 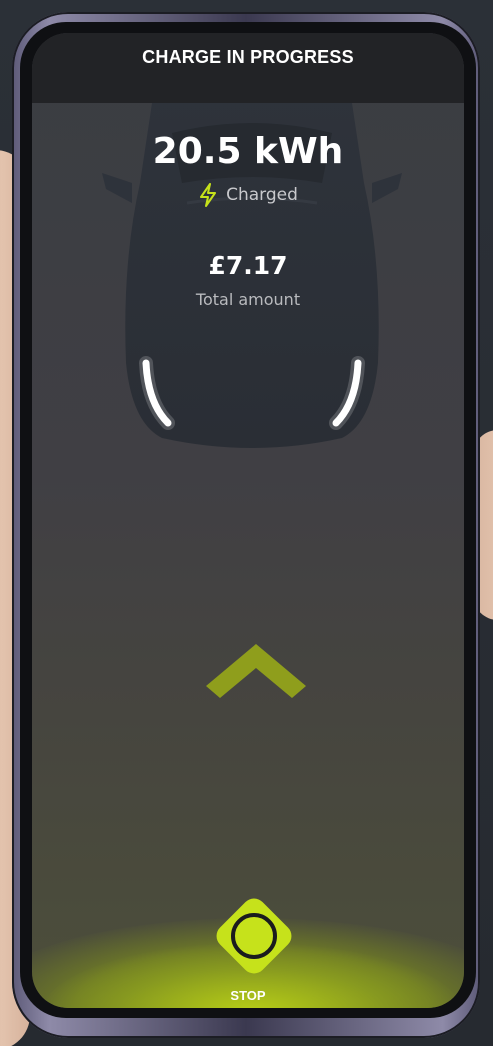 I want to click on page-title: CHARGE IN PROGRESS, so click(x=248, y=57).